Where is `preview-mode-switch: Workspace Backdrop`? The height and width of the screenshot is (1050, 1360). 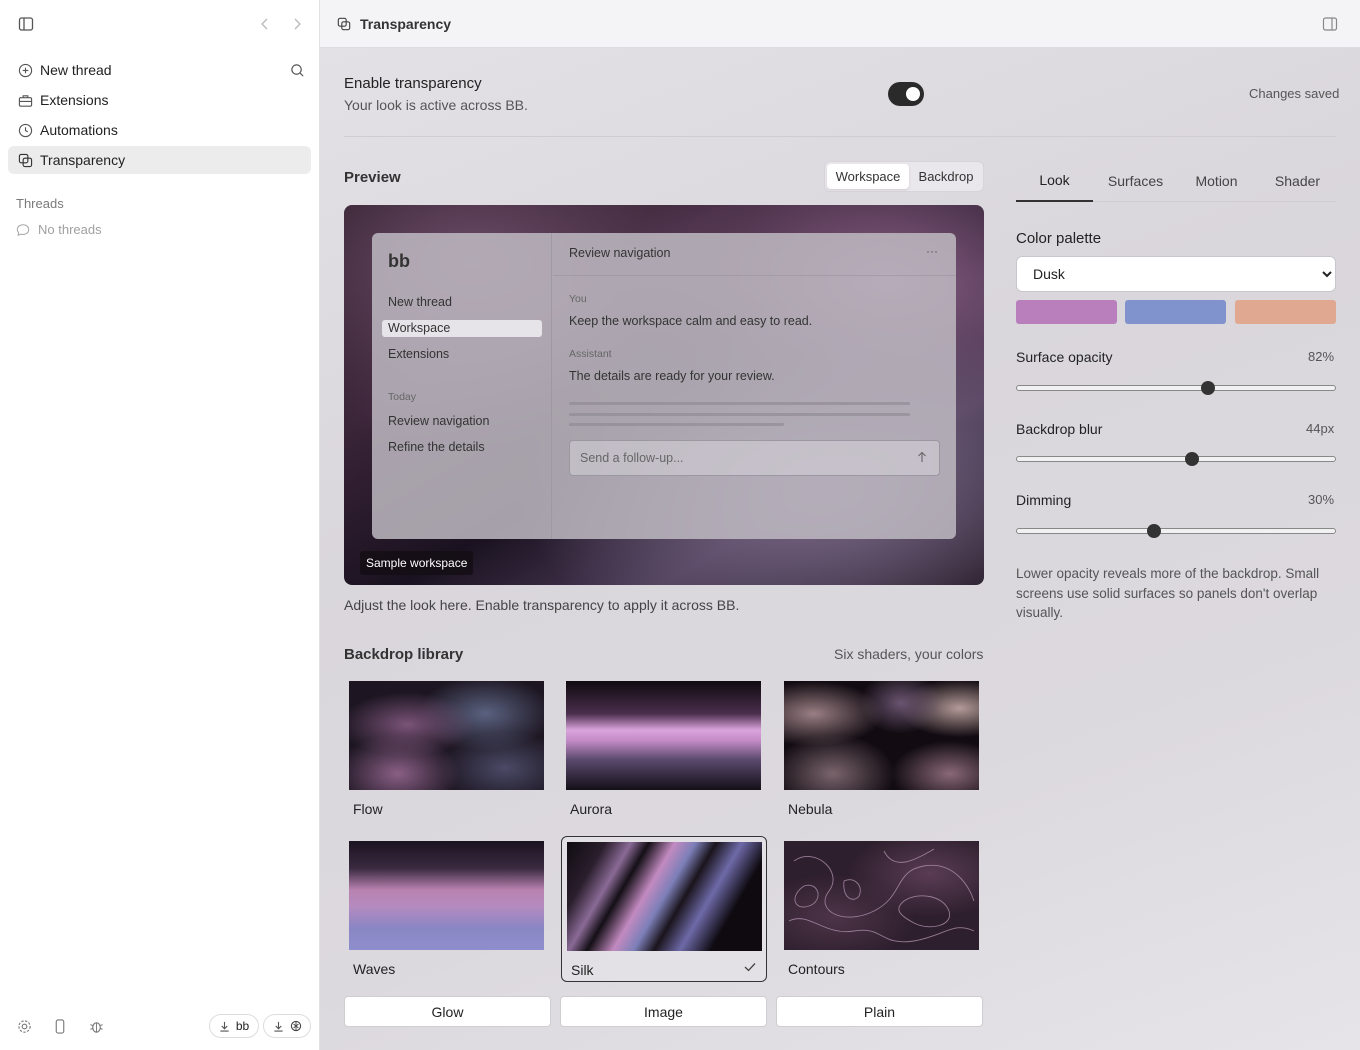 preview-mode-switch: Workspace Backdrop is located at coordinates (904, 176).